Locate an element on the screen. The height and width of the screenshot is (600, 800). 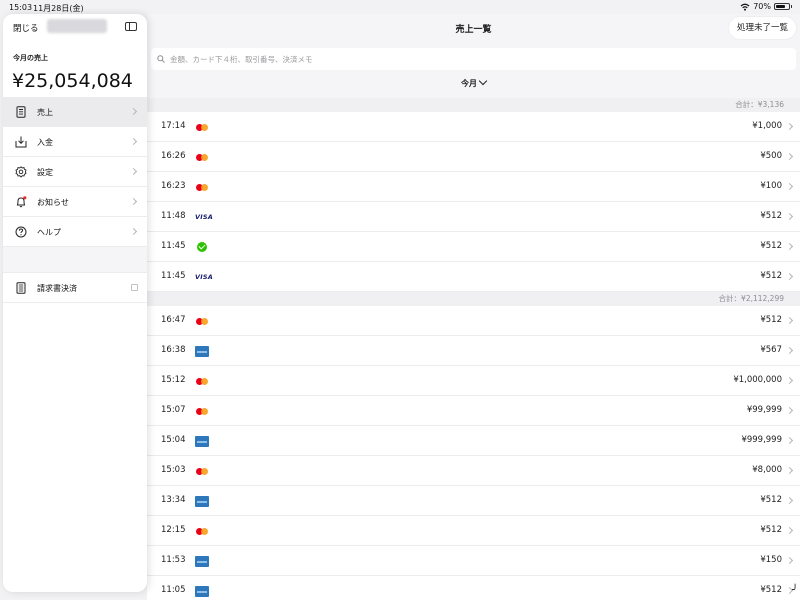
sidebar-menu: 売上 入金 設定 お知らせ ヘルプ 請求書決済 is located at coordinates (75, 200).